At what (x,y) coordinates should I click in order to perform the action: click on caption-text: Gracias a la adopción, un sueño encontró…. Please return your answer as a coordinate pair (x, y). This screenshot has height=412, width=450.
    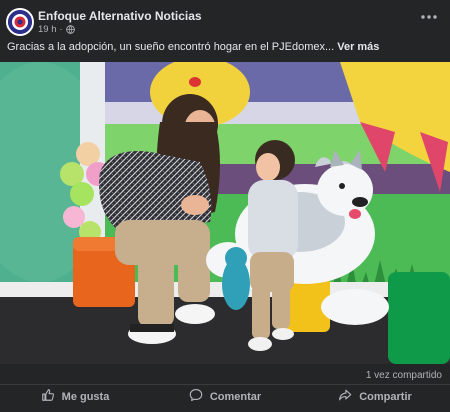
    Looking at the image, I should click on (171, 47).